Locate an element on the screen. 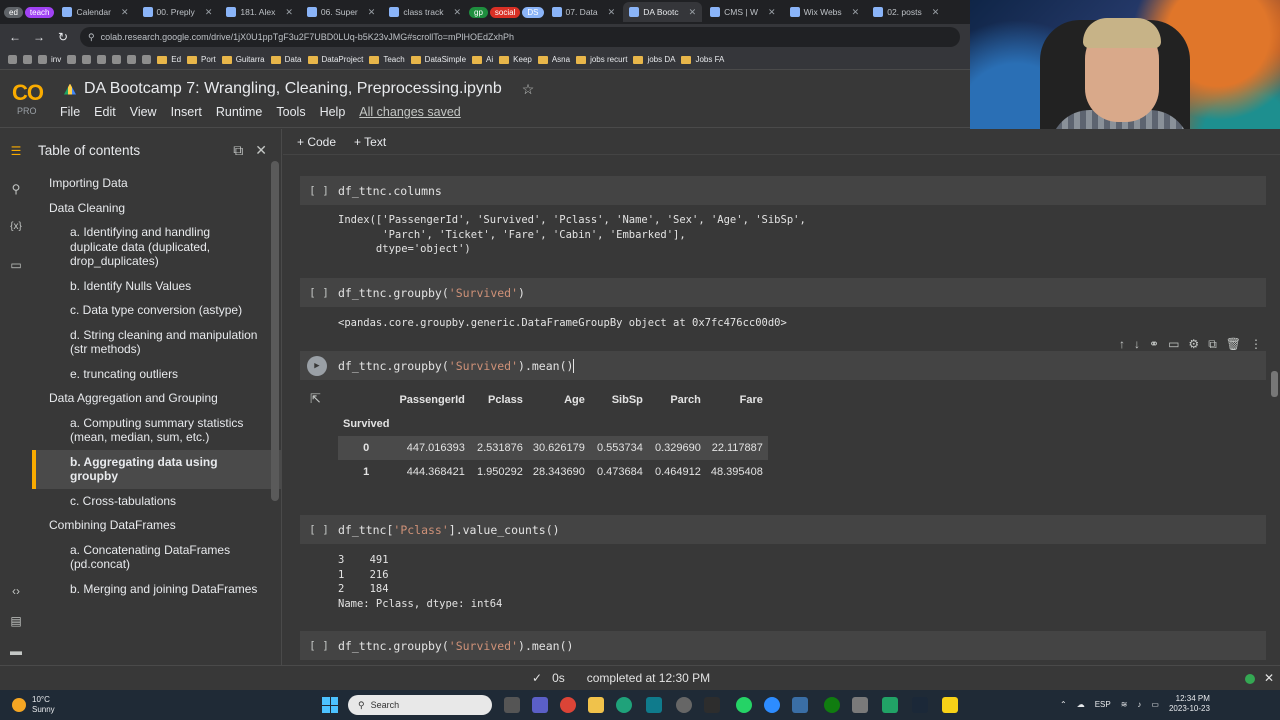 The image size is (1280, 720). code-editor: ▶ df_ttnc.groupby('Survived').mean() is located at coordinates (783, 365).